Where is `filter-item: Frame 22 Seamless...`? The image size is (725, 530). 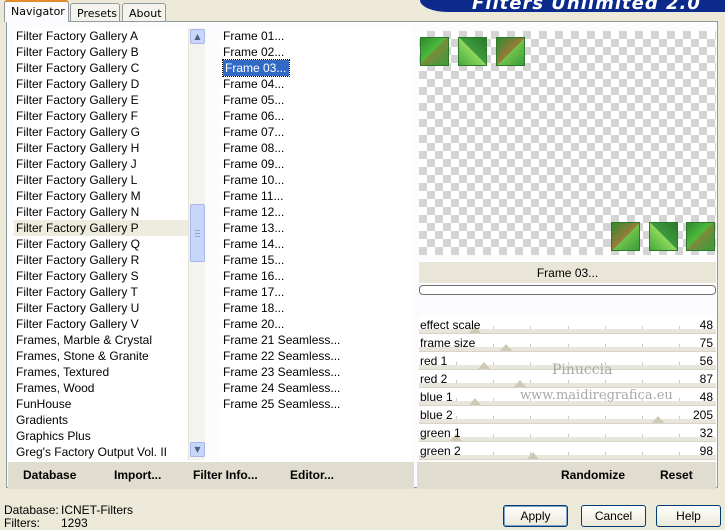
filter-item: Frame 22 Seamless... is located at coordinates (316, 356).